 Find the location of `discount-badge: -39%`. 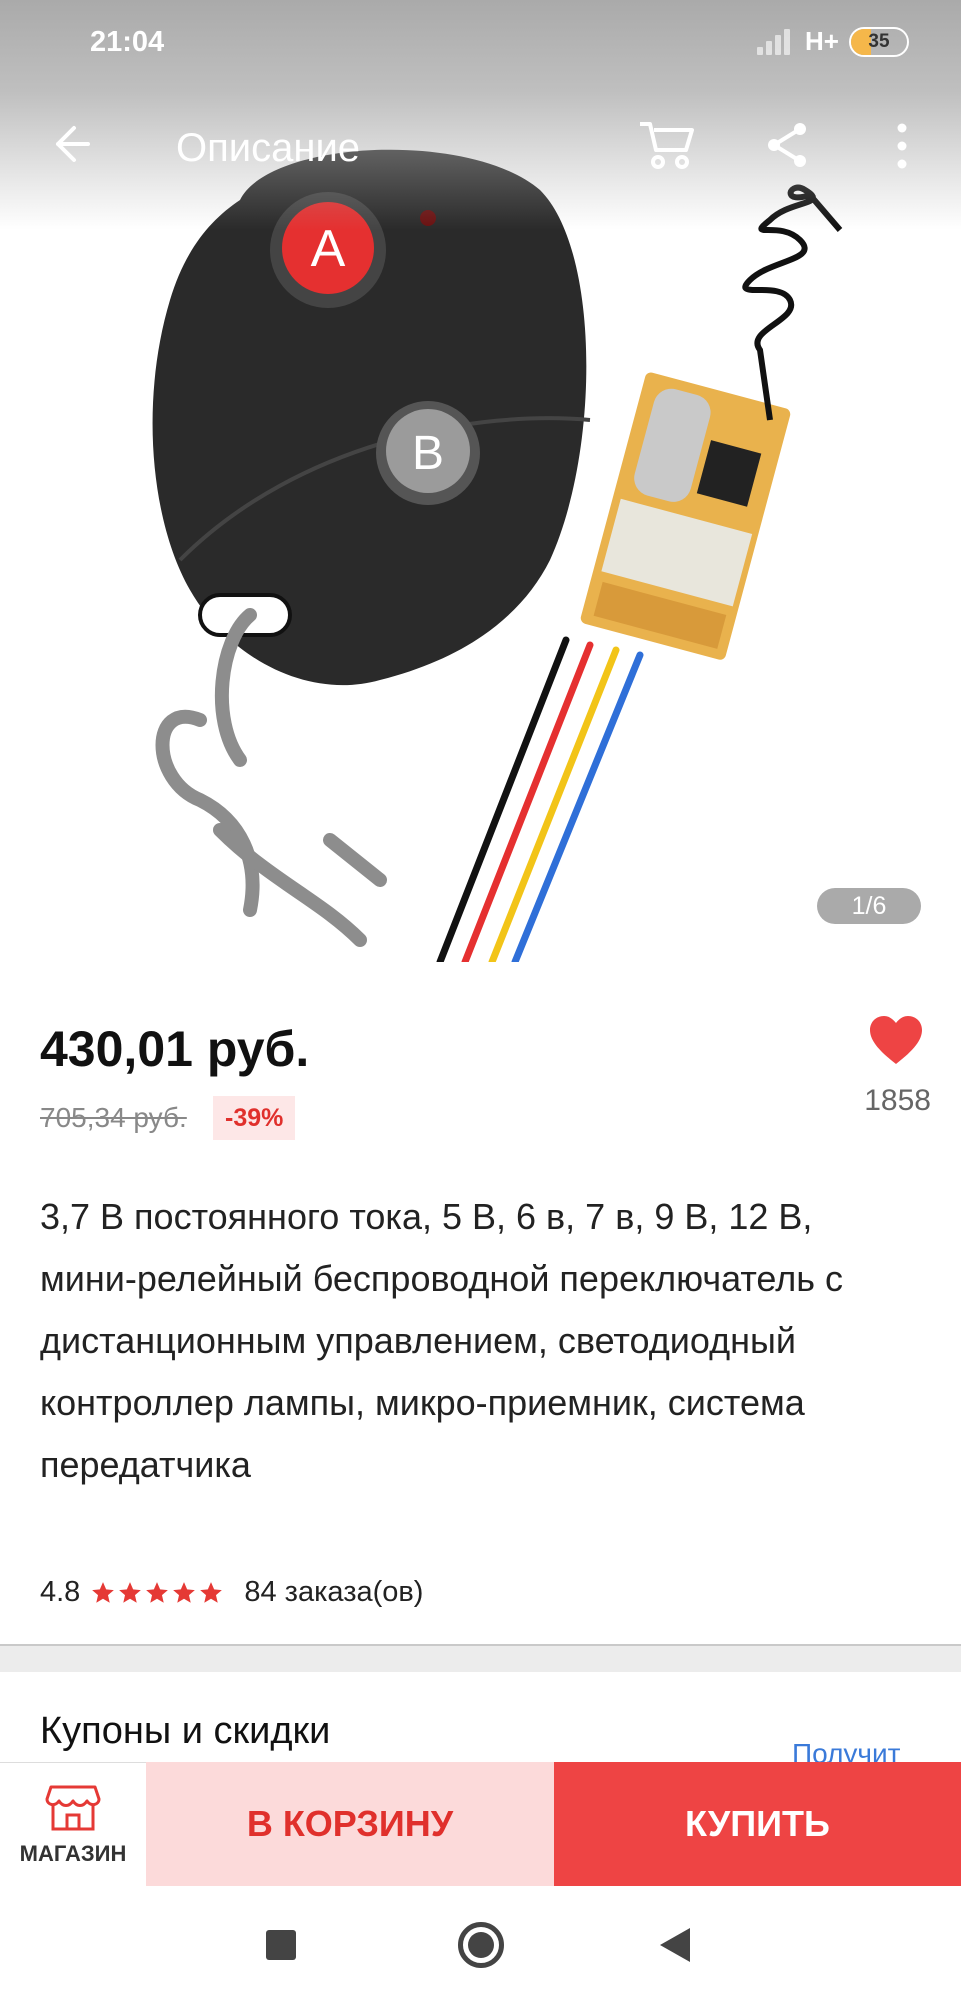

discount-badge: -39% is located at coordinates (254, 1118).